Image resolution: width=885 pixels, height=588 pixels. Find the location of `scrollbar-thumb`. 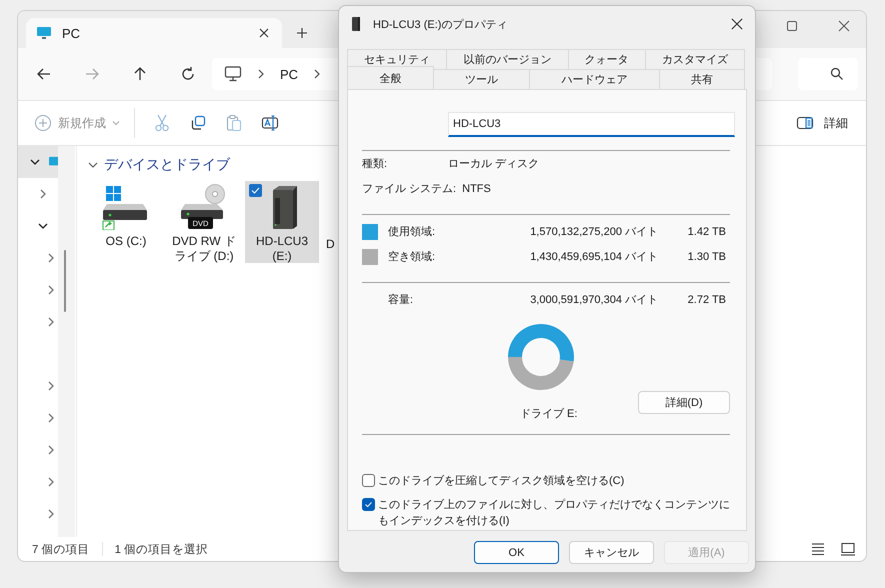

scrollbar-thumb is located at coordinates (65, 281).